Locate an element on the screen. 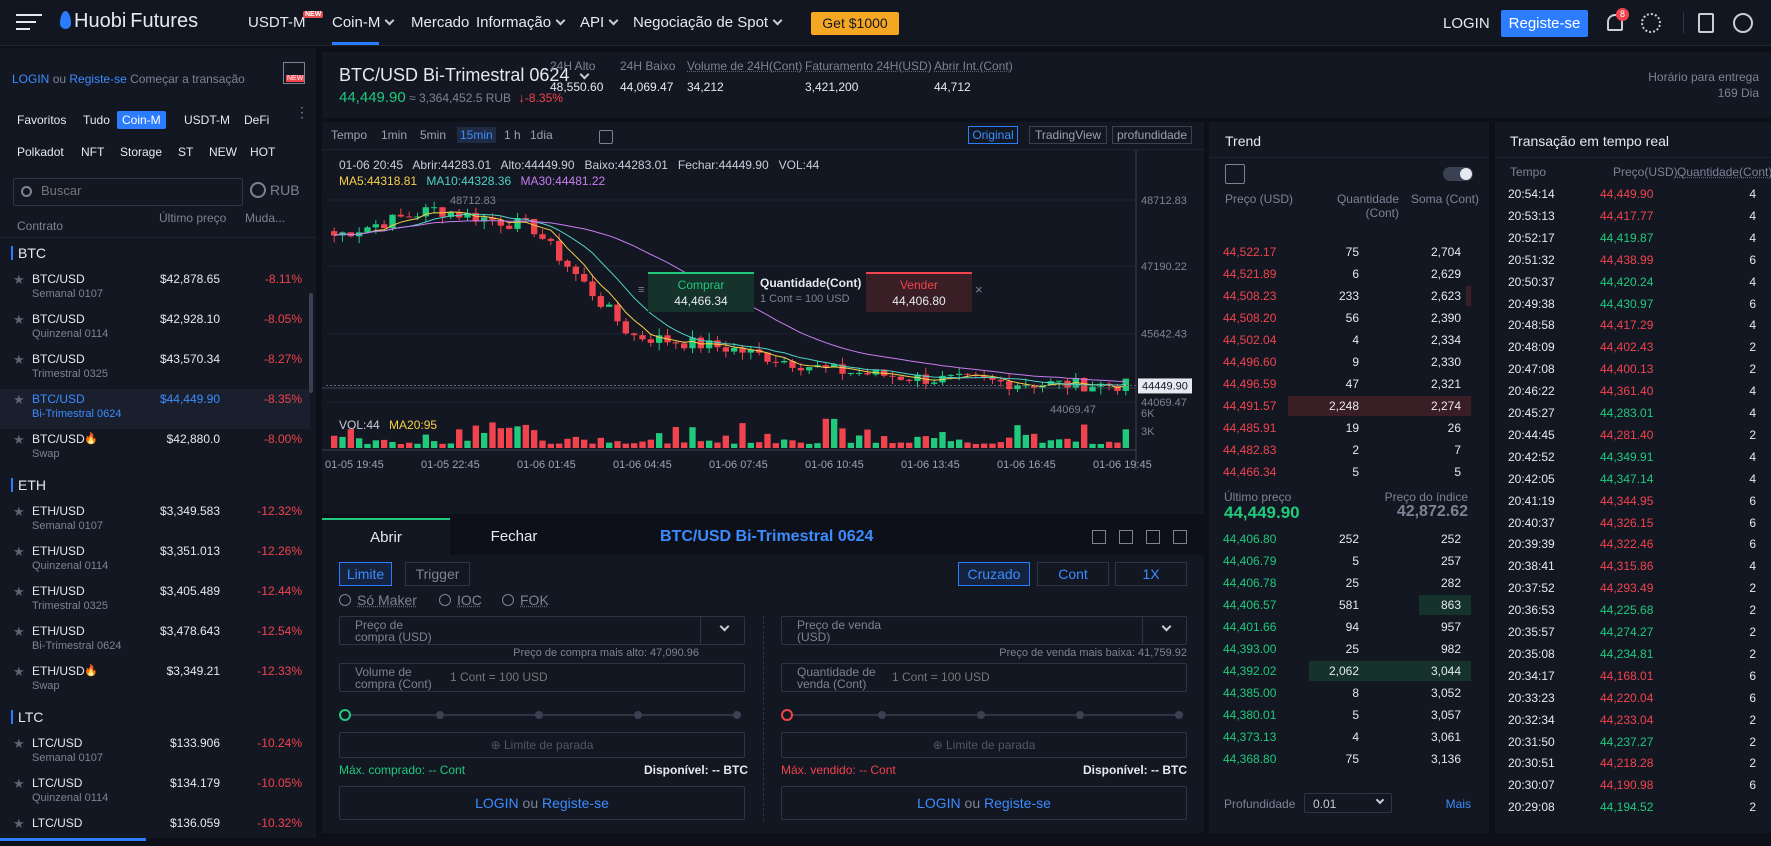 Image resolution: width=1771 pixels, height=846 pixels. book-toggle is located at coordinates (1458, 174).